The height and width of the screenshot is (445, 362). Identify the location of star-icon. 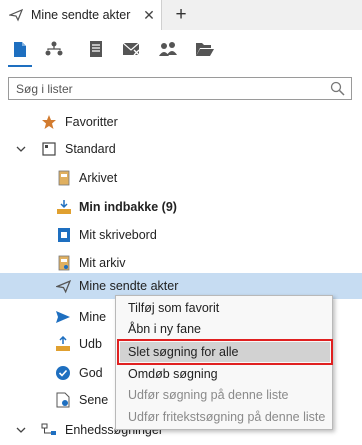
(49, 122).